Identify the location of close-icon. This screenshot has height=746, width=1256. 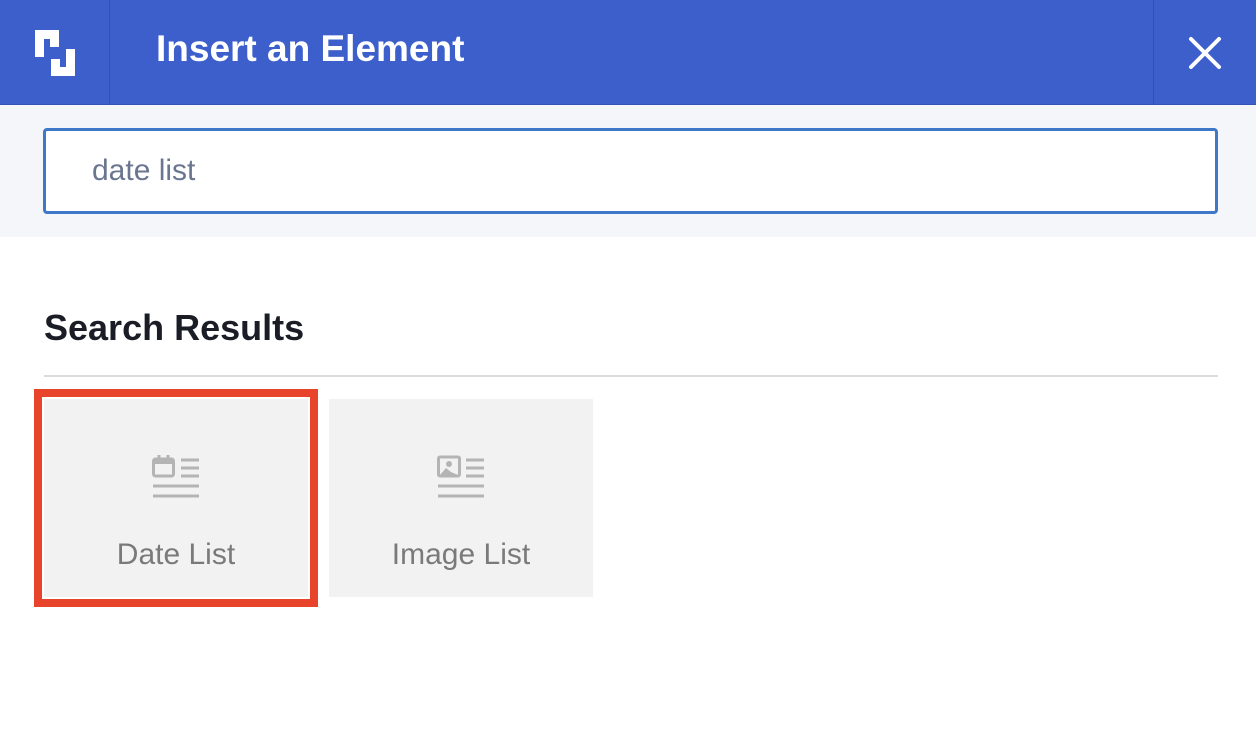
(1205, 53).